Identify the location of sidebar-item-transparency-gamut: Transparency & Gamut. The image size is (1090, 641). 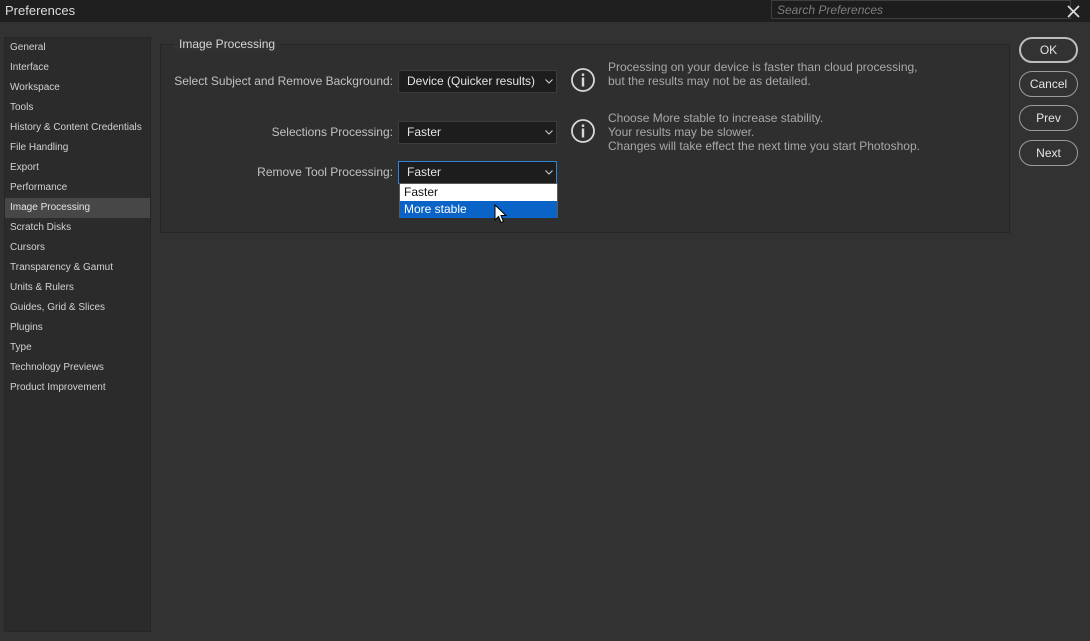
(77, 268).